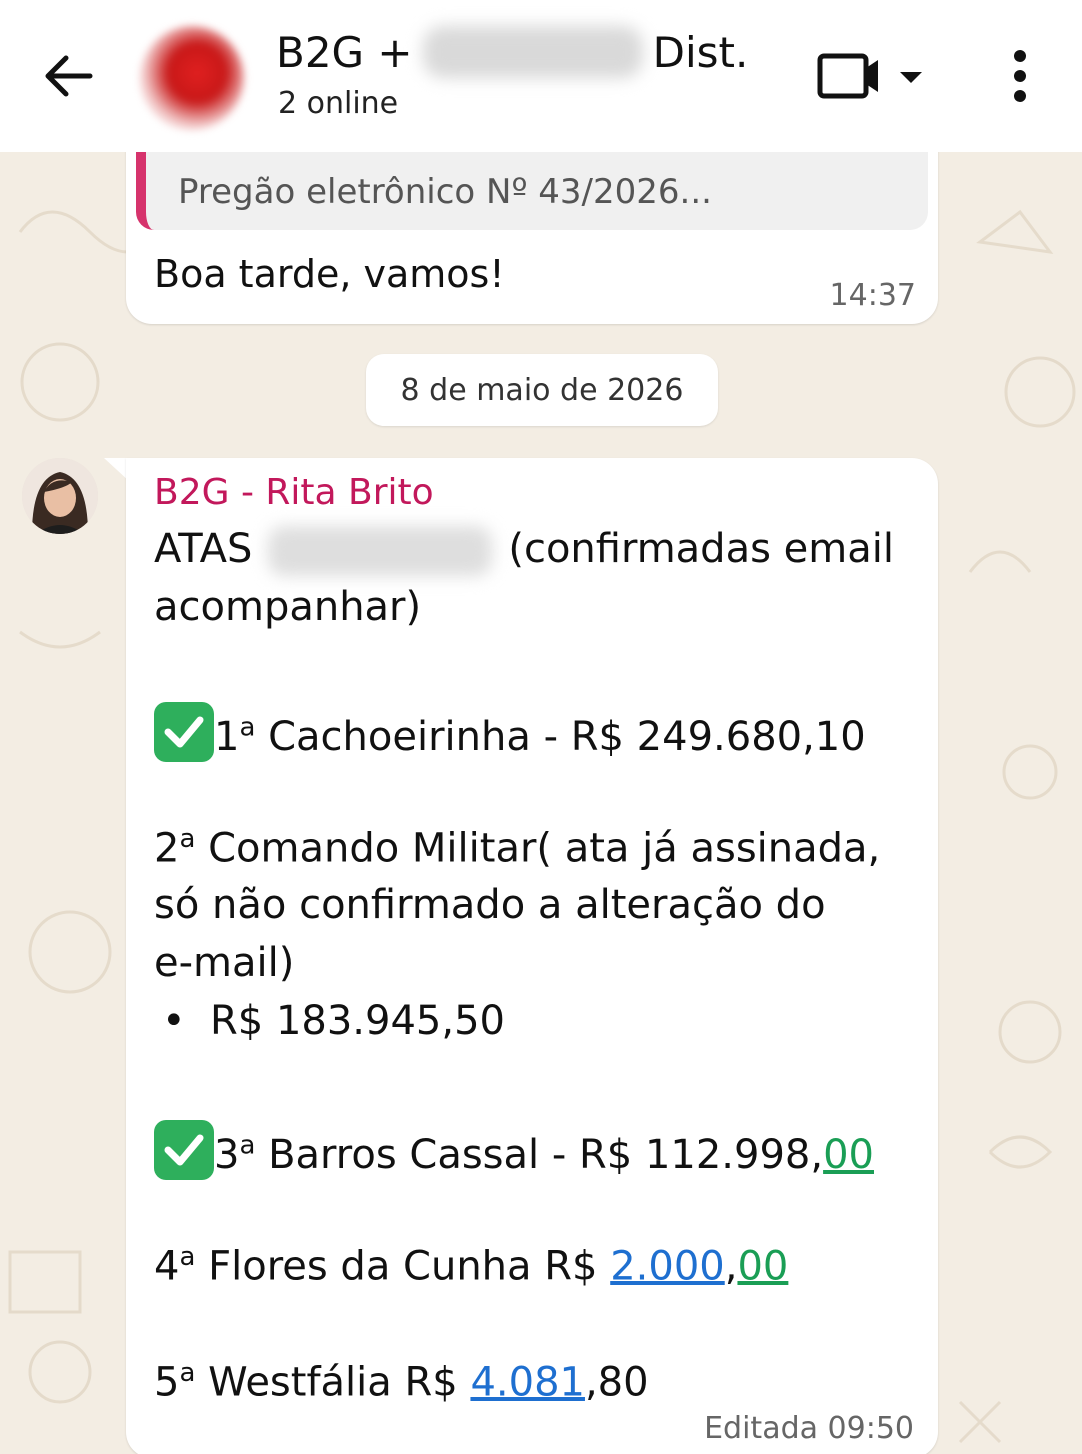  I want to click on title-prefix: B2G +, so click(344, 52).